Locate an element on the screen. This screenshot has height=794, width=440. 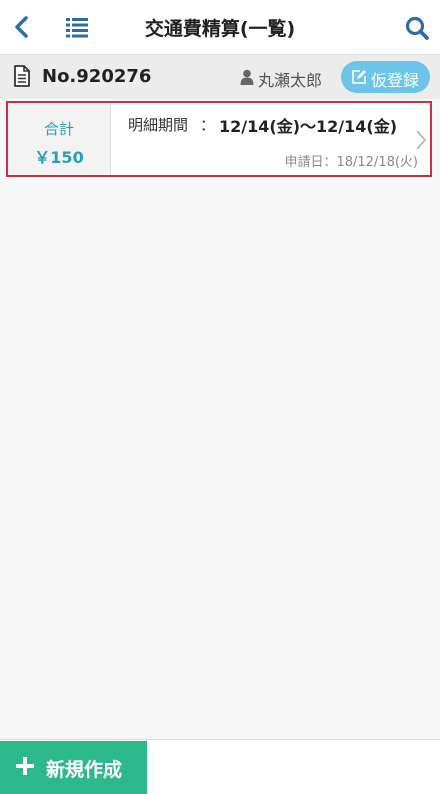
user-name: 丸瀬太郎 is located at coordinates (290, 80).